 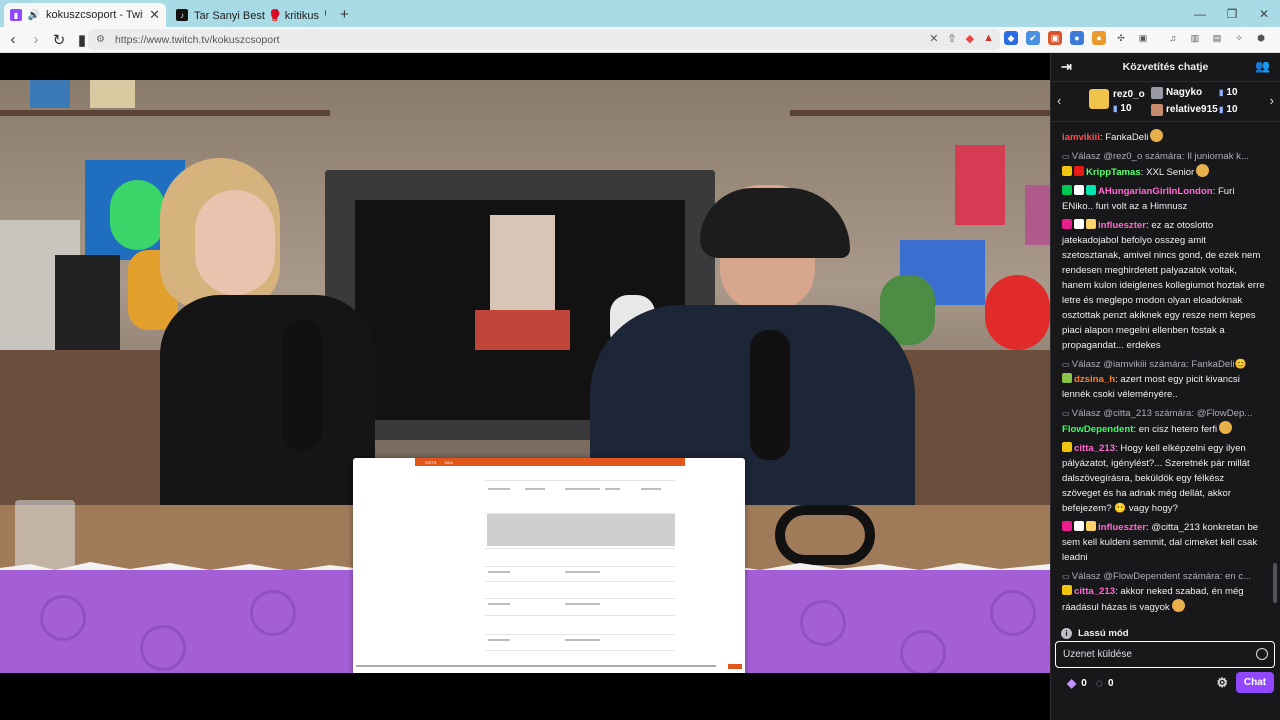 What do you see at coordinates (988, 38) in the screenshot?
I see `rewards-icon: ▲` at bounding box center [988, 38].